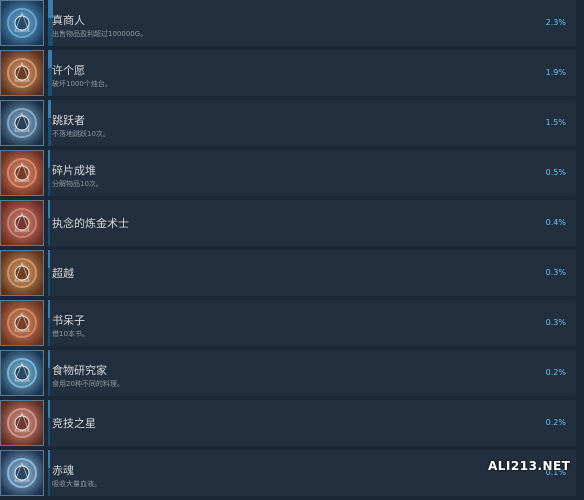 Image resolution: width=584 pixels, height=500 pixels. Describe the element at coordinates (68, 120) in the screenshot. I see `achievement-title: 跳跃者` at that location.